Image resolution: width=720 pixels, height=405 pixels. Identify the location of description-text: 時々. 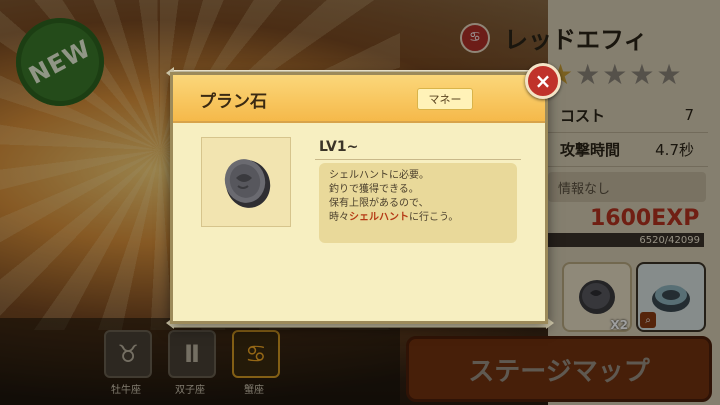
(339, 217).